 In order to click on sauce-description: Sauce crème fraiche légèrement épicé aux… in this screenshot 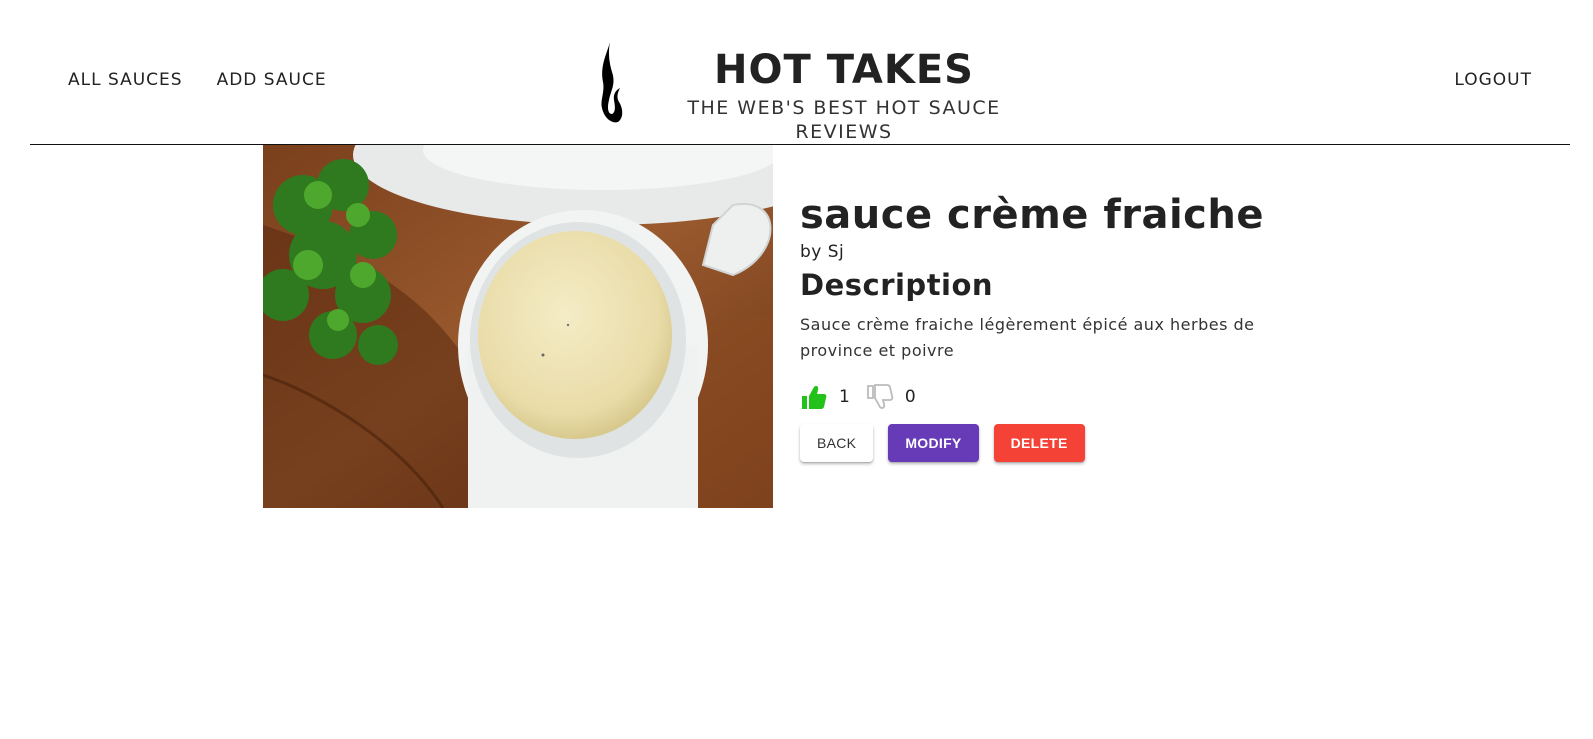, I will do `click(1027, 337)`.